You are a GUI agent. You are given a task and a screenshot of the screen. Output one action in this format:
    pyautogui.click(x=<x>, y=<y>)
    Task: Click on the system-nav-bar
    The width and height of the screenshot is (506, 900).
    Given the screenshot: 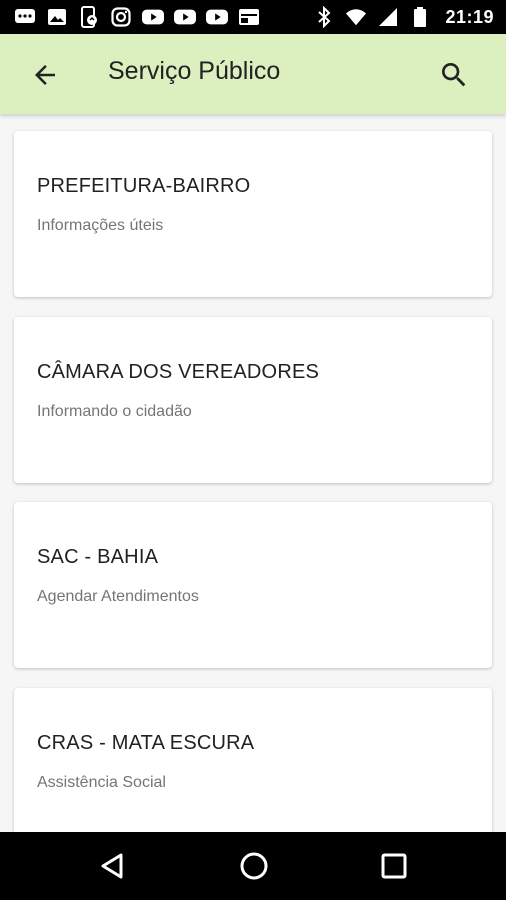 What is the action you would take?
    pyautogui.click(x=253, y=866)
    